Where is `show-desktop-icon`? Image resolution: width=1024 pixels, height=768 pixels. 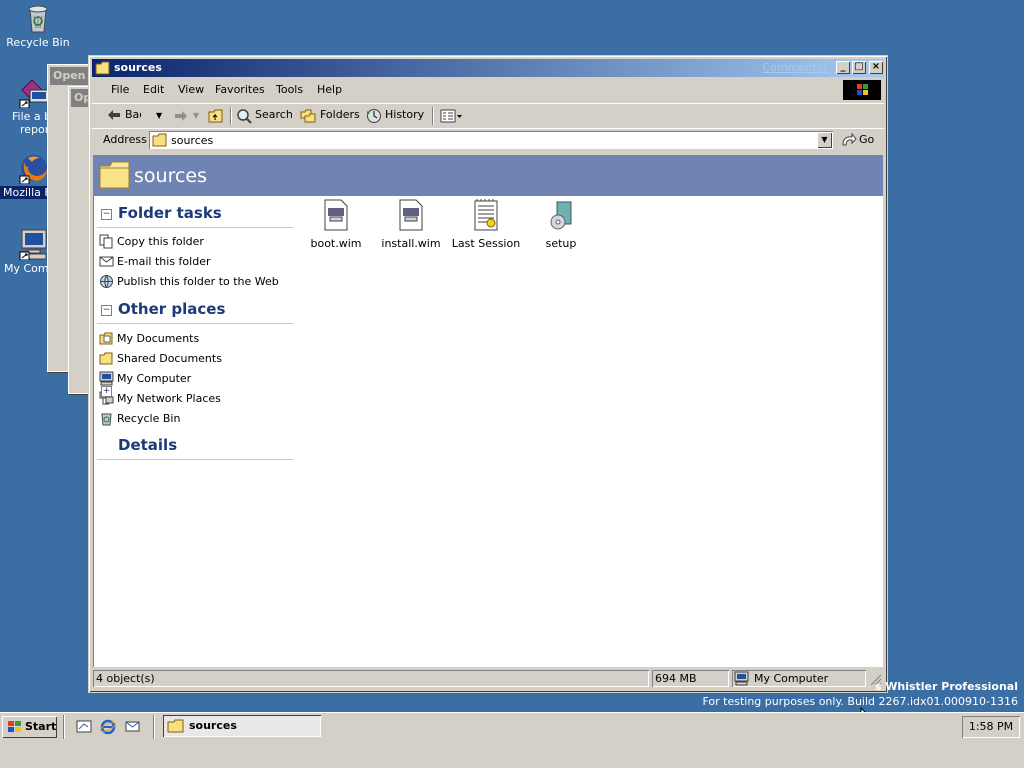
show-desktop-icon is located at coordinates (84, 726).